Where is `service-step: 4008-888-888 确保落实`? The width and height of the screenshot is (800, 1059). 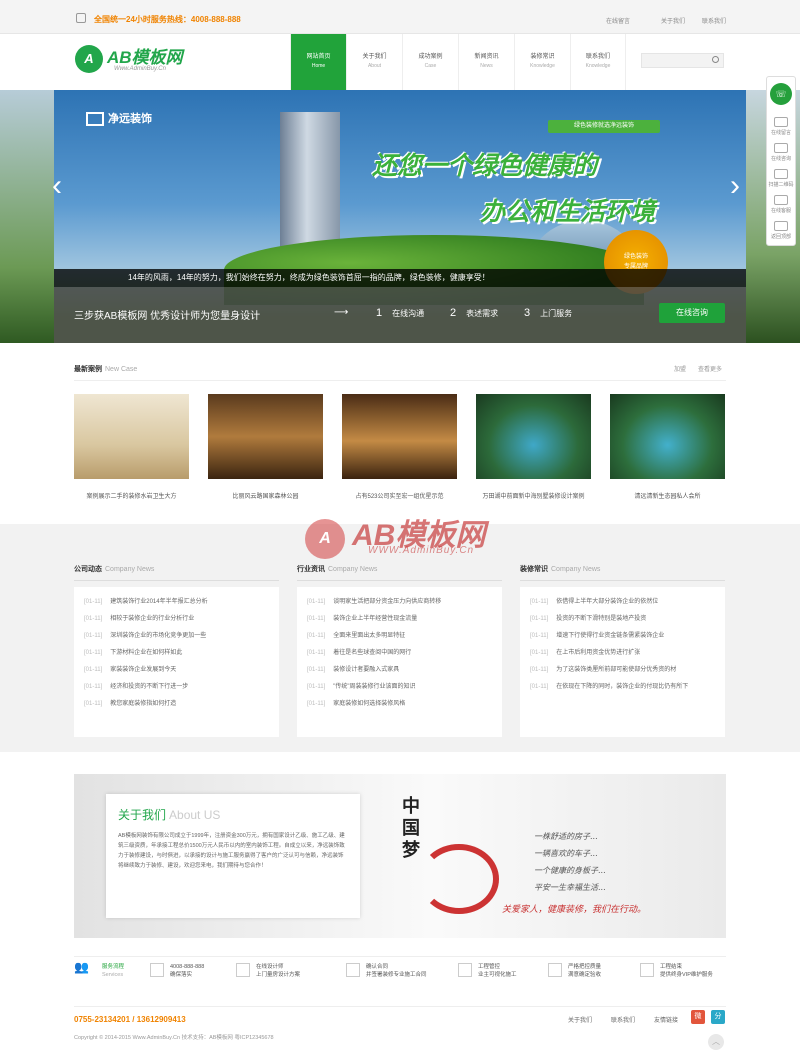
service-step: 4008-888-888 确保落实 is located at coordinates (177, 971).